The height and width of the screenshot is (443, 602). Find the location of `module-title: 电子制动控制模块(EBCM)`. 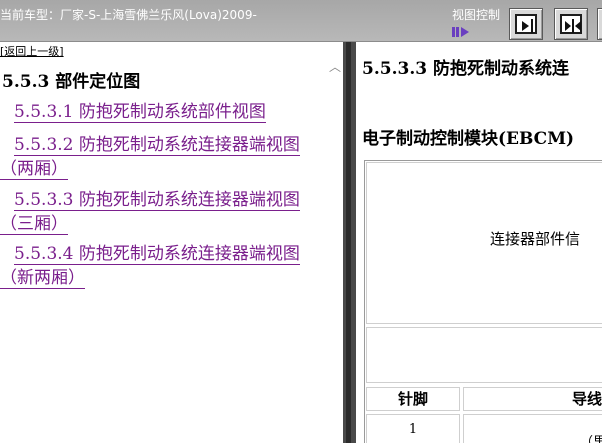

module-title: 电子制动控制模块(EBCM) is located at coordinates (468, 139).